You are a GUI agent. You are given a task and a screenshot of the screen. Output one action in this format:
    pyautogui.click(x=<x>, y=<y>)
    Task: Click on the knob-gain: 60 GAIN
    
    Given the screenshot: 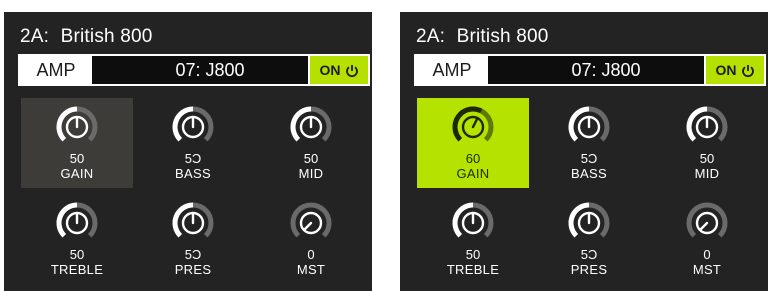 What is the action you would take?
    pyautogui.click(x=473, y=143)
    